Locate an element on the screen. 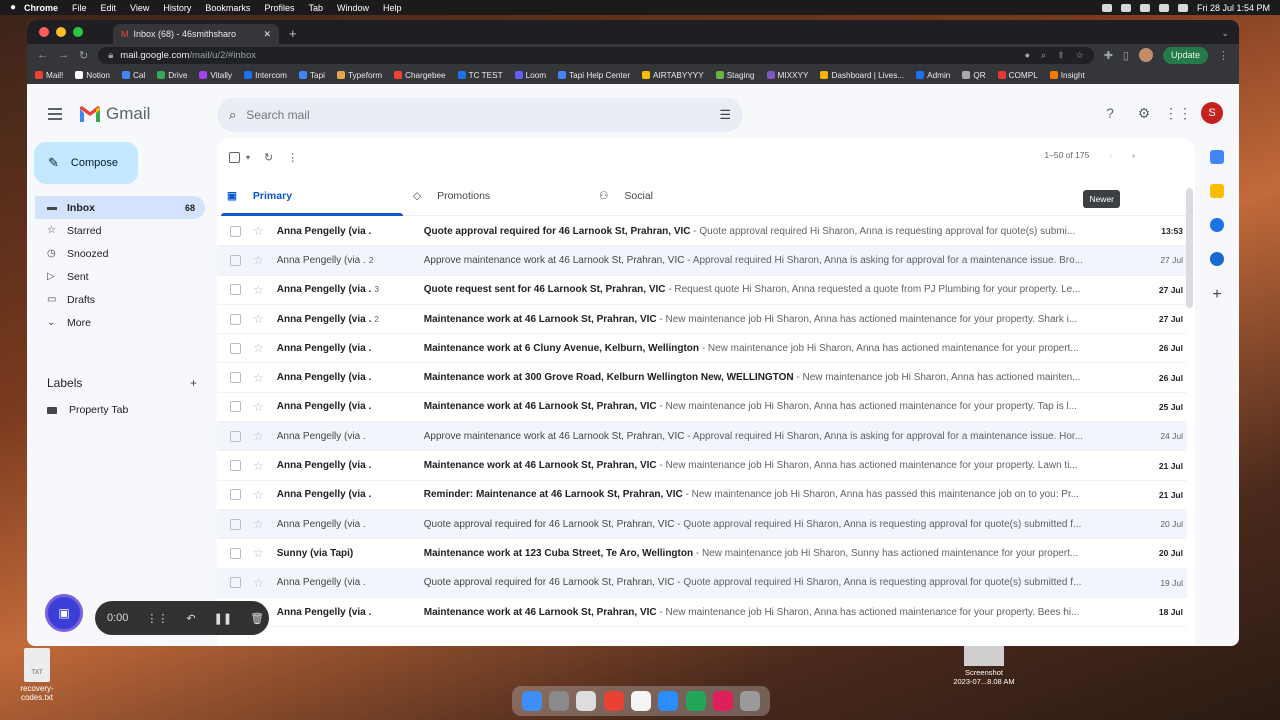 The height and width of the screenshot is (720, 1280). update-button: Update is located at coordinates (1185, 55).